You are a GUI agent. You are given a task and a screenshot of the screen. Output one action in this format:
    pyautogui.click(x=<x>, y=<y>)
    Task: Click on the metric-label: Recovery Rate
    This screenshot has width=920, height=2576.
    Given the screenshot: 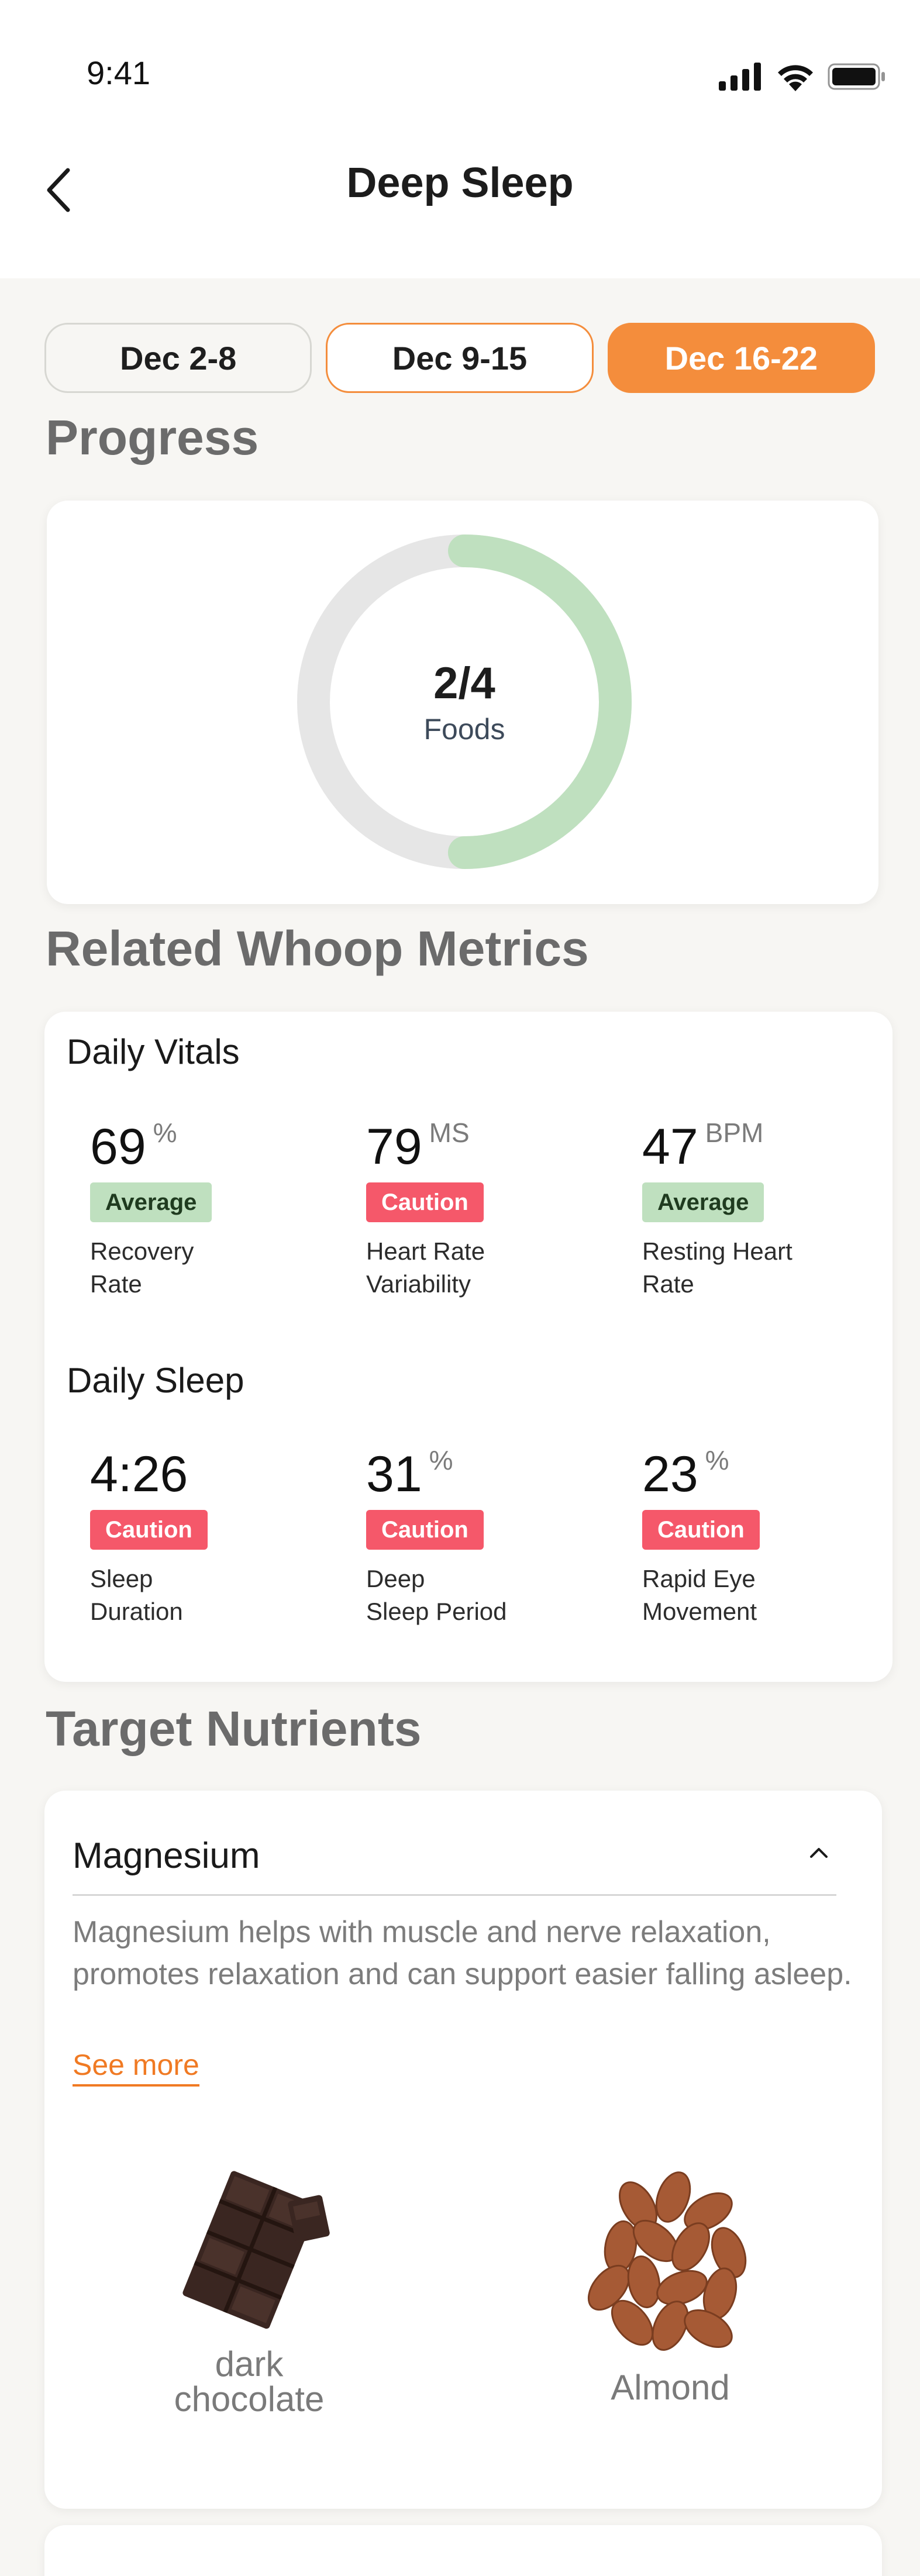 What is the action you would take?
    pyautogui.click(x=142, y=1267)
    